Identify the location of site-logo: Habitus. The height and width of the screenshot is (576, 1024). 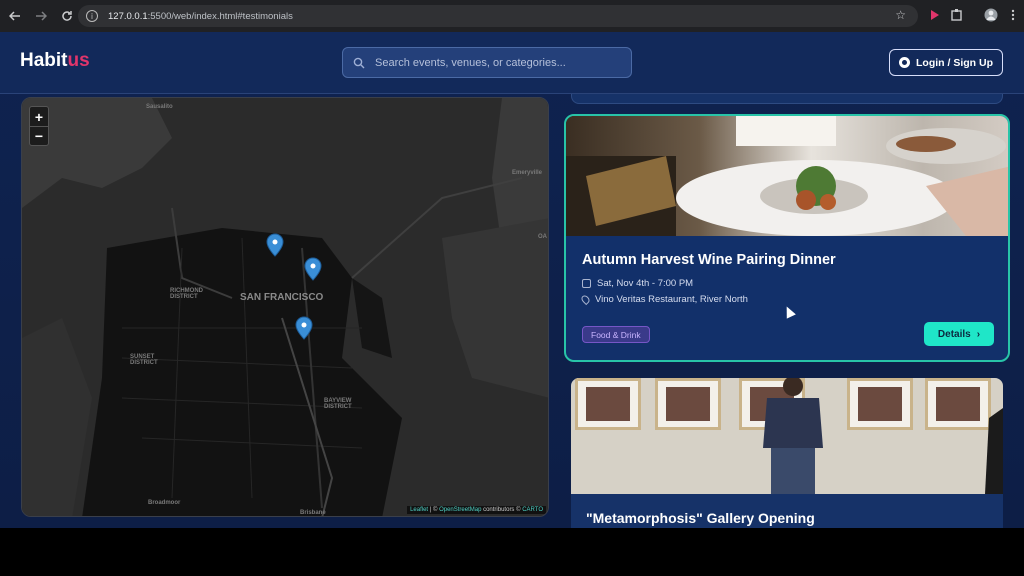
(55, 61).